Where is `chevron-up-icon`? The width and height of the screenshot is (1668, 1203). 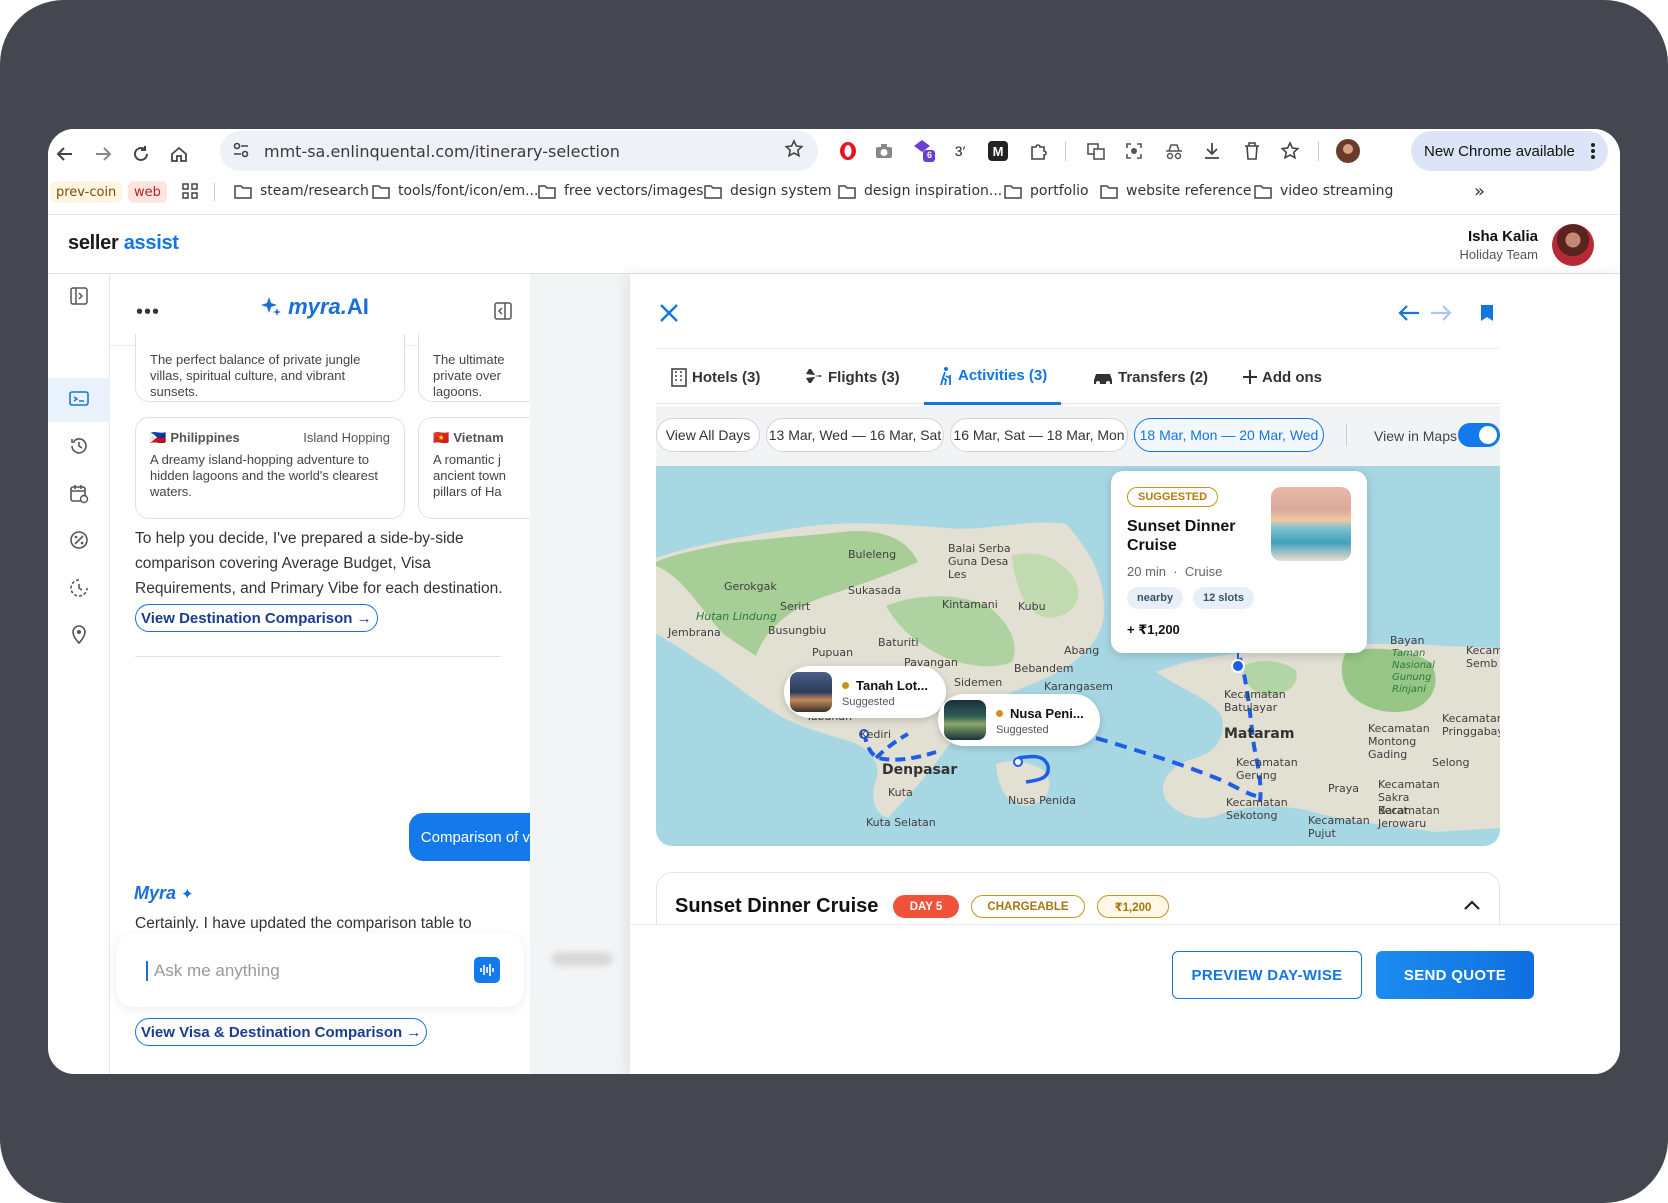 chevron-up-icon is located at coordinates (1472, 905).